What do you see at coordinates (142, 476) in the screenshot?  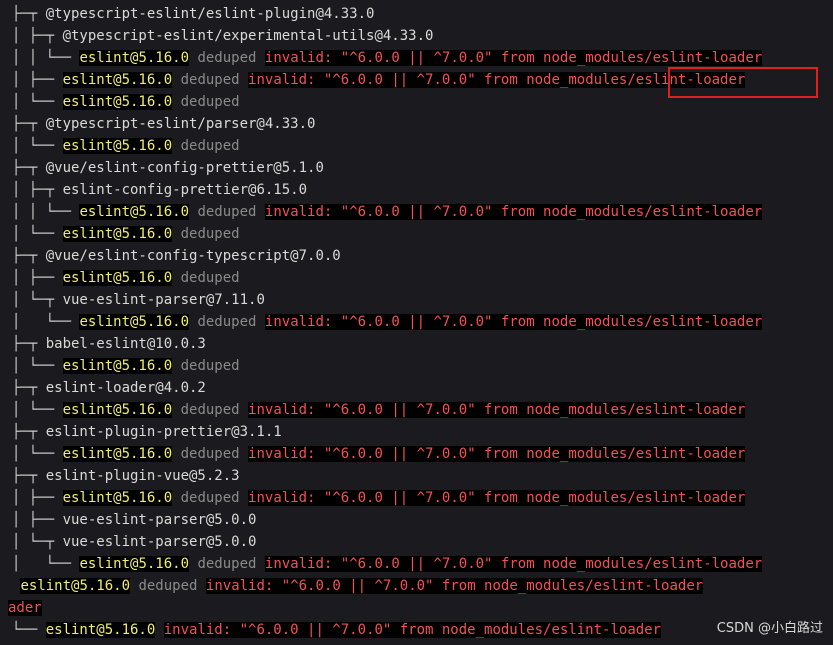 I see `package-name: eslint-plugin-vue@5.2.3` at bounding box center [142, 476].